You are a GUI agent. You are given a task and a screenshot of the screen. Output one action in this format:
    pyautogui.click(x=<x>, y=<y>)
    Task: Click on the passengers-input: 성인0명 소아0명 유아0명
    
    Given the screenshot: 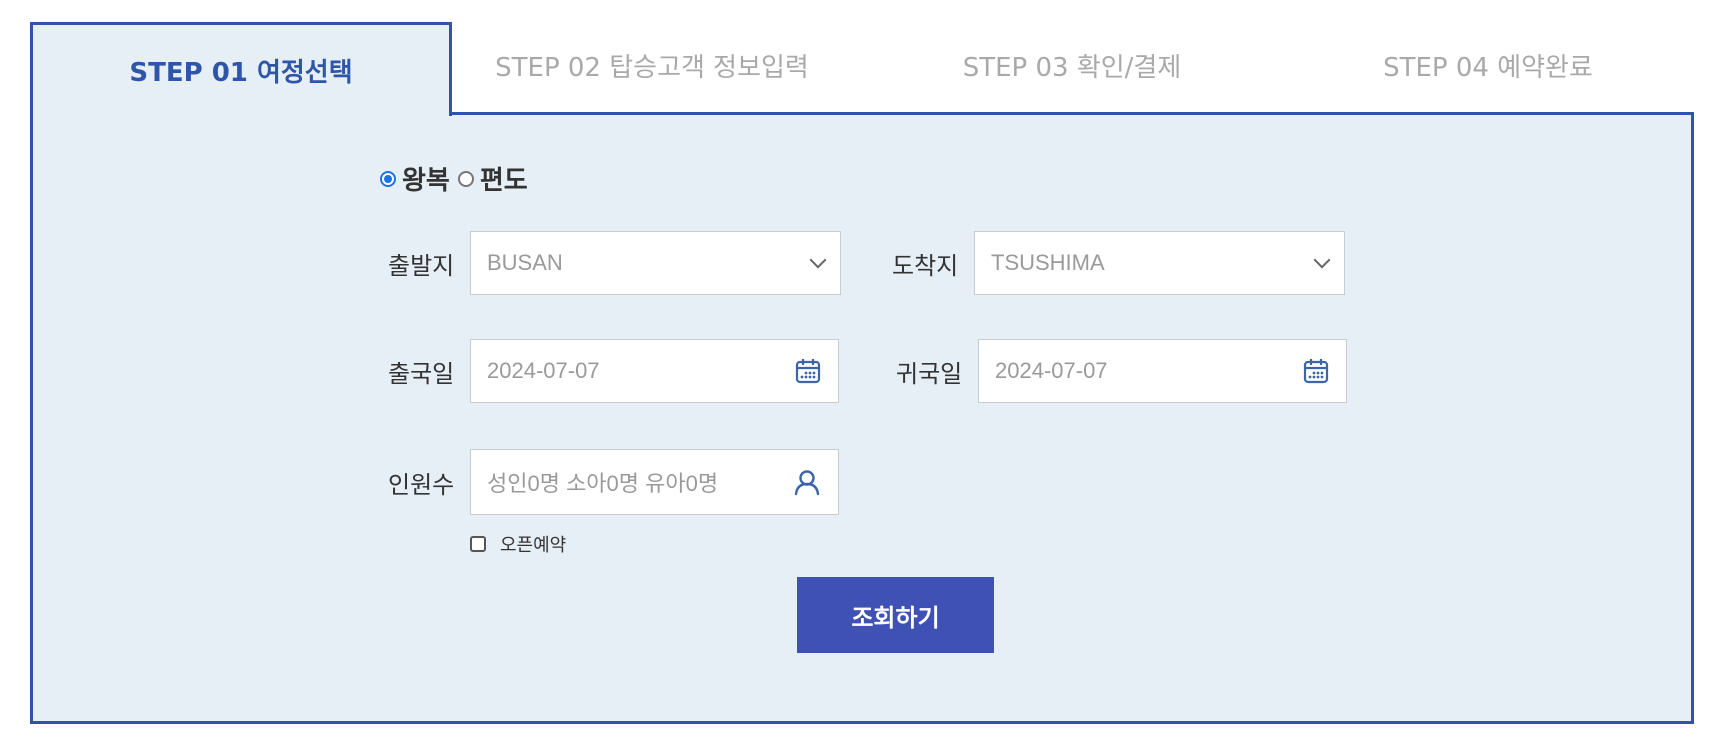 What is the action you would take?
    pyautogui.click(x=654, y=482)
    